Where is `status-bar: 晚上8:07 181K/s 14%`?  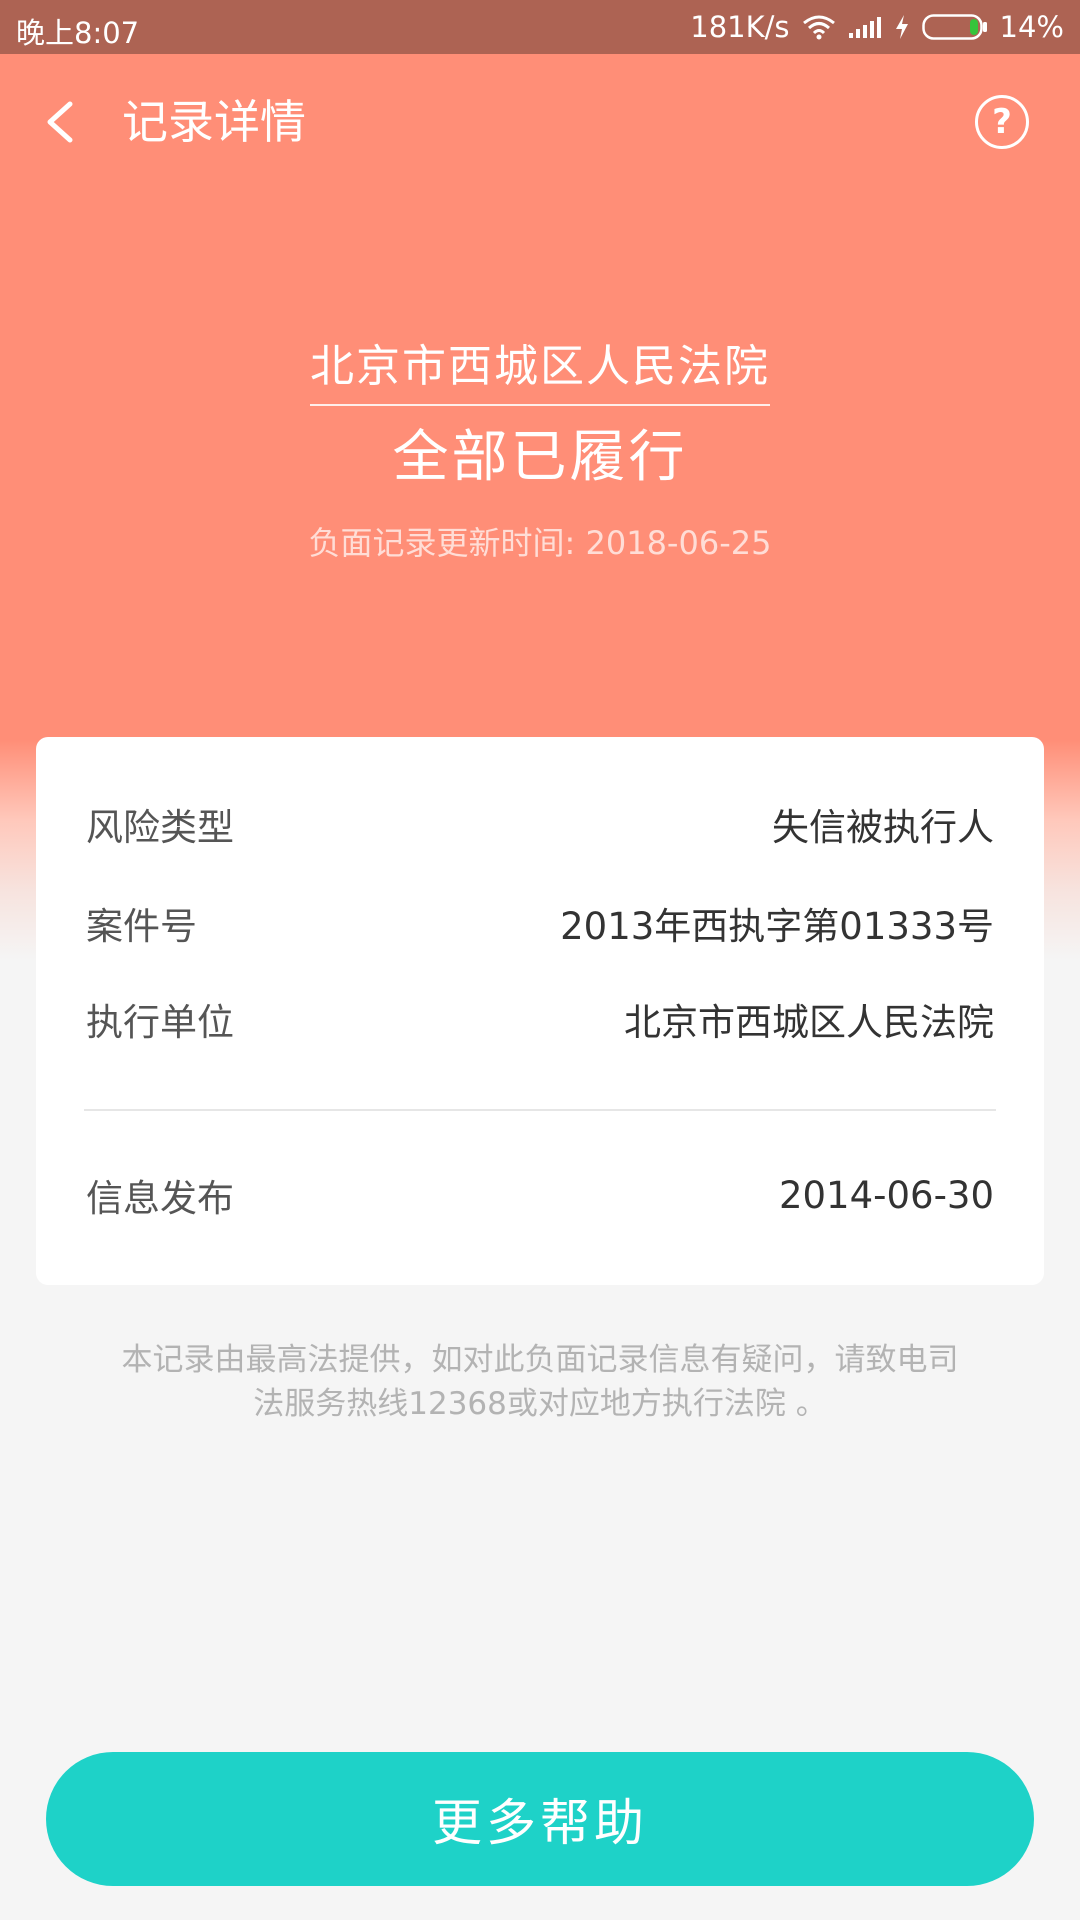 status-bar: 晚上8:07 181K/s 14% is located at coordinates (540, 27).